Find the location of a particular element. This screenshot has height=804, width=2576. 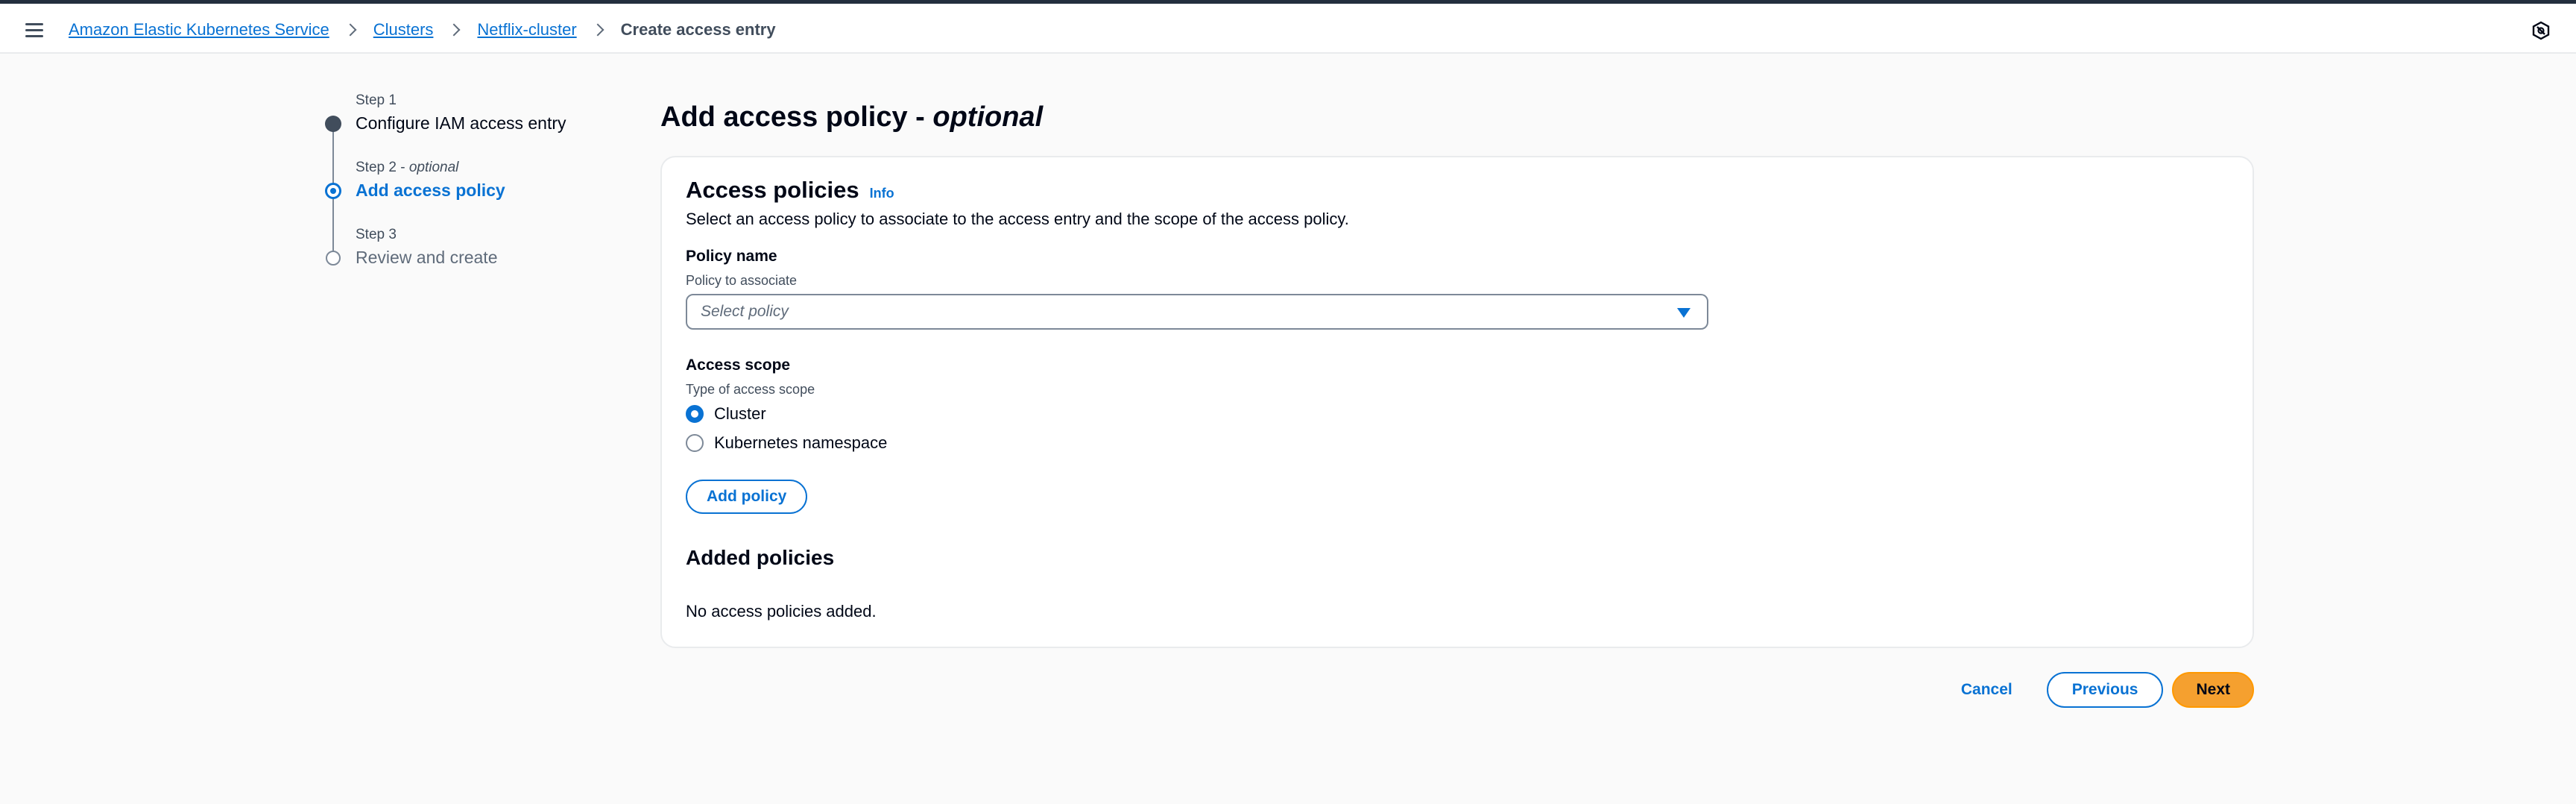

breadcrumb-eks: Amazon Elastic Kubernetes Service is located at coordinates (199, 30).